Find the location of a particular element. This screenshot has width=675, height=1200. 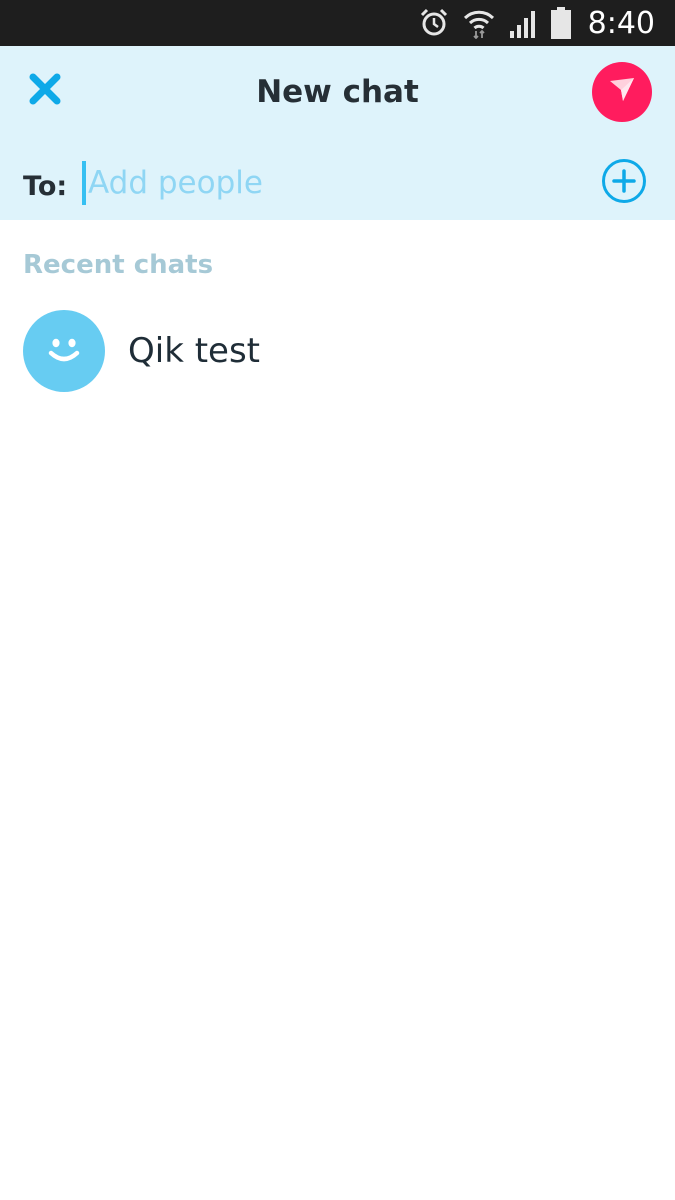

signal-icon is located at coordinates (523, 23).